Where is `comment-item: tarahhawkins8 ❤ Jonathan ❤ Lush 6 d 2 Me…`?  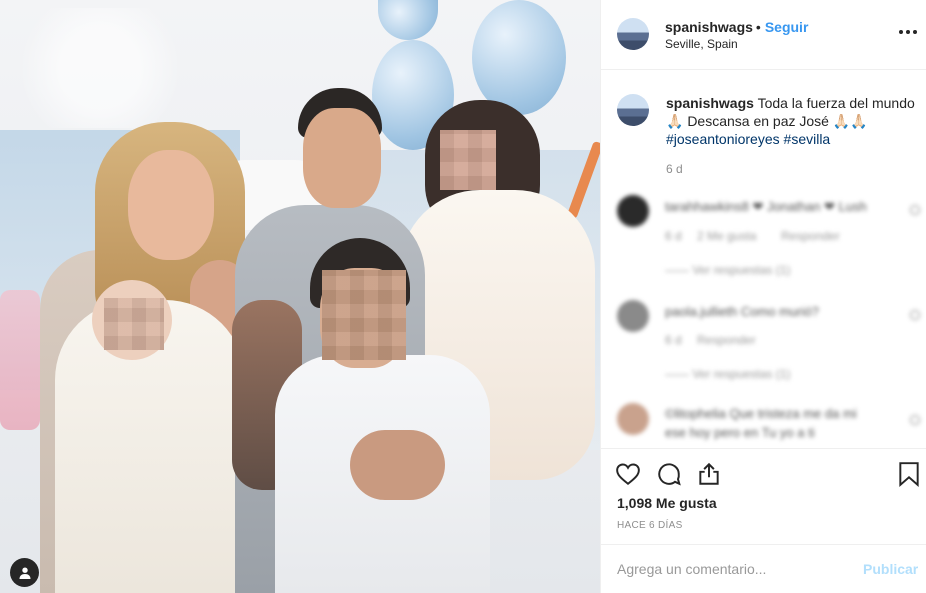
comment-item: tarahhawkins8 ❤ Jonathan ❤ Lush 6 d 2 Me… is located at coordinates (763, 245).